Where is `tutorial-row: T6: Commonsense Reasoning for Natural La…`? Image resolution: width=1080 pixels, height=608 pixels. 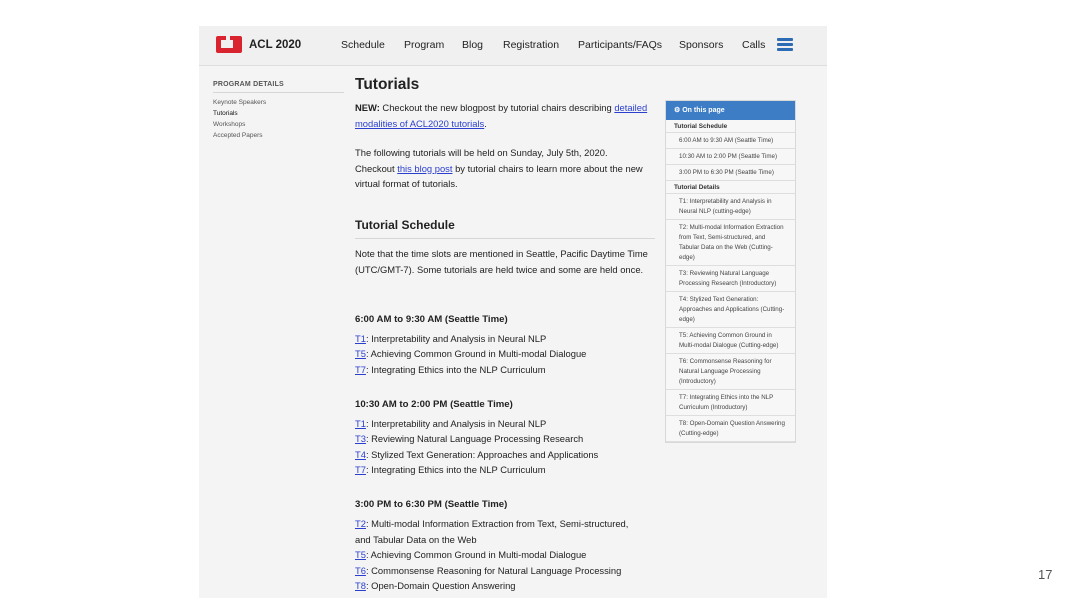 tutorial-row: T6: Commonsense Reasoning for Natural La… is located at coordinates (488, 571).